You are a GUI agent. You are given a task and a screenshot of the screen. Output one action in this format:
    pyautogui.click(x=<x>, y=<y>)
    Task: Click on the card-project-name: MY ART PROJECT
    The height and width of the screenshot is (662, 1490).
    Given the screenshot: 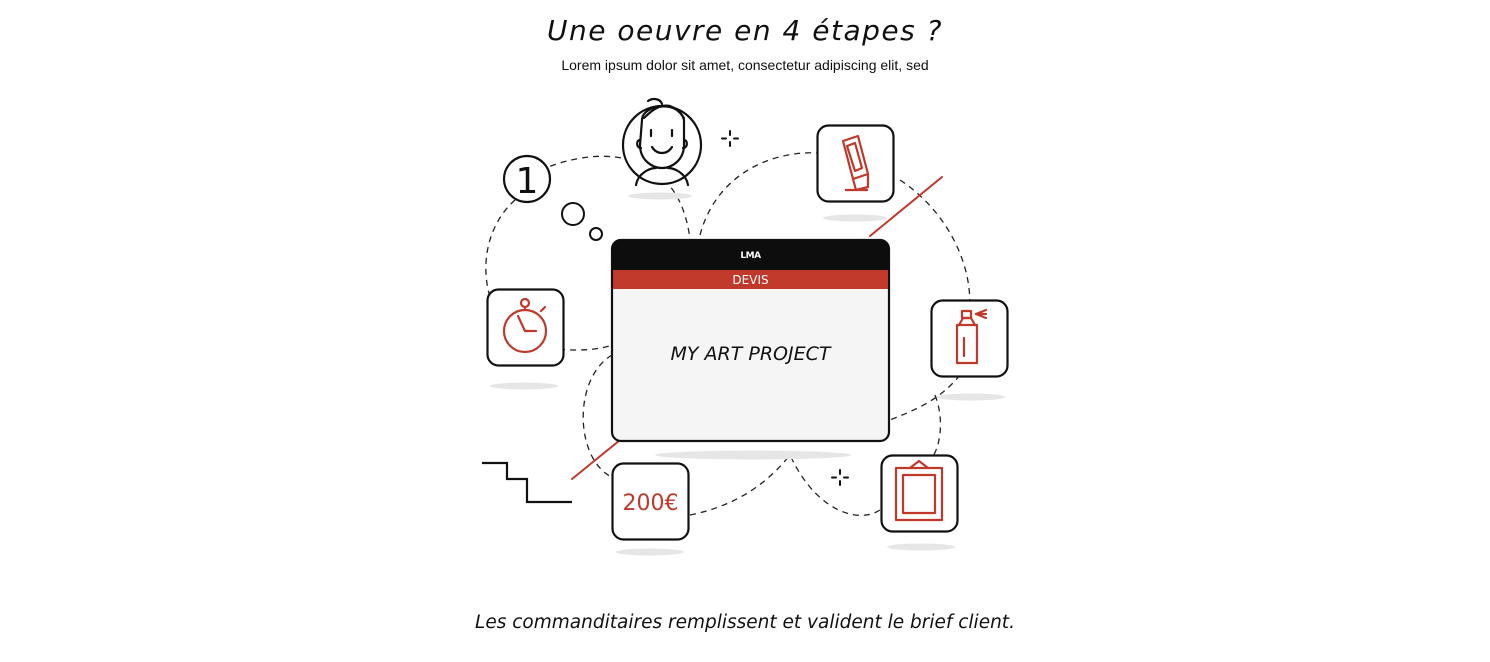 What is the action you would take?
    pyautogui.click(x=751, y=354)
    